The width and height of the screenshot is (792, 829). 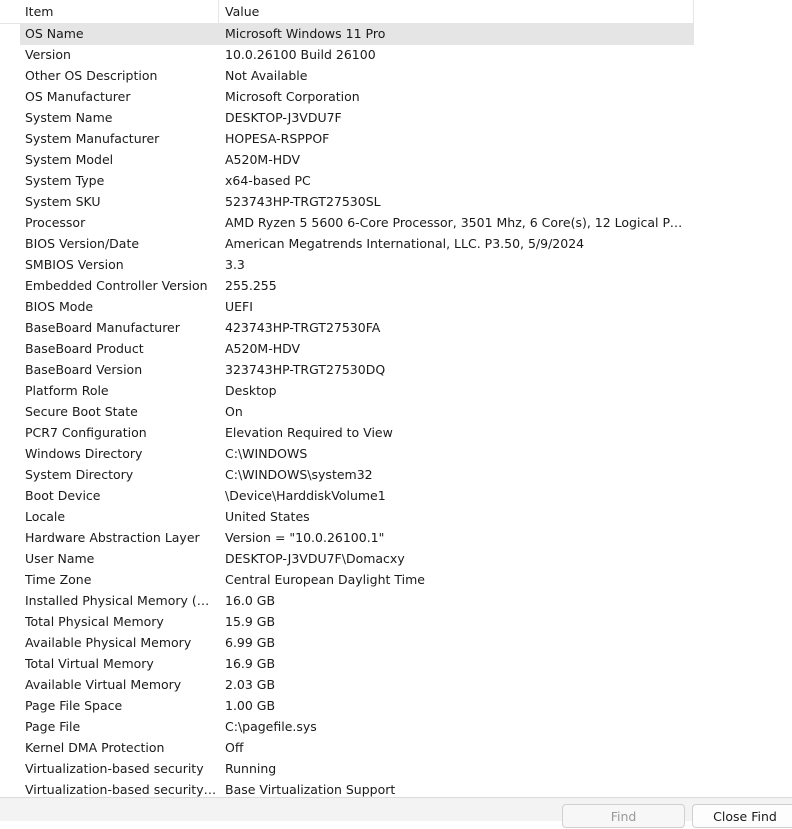 What do you see at coordinates (357, 370) in the screenshot?
I see `table-row: BaseBoard Version 323743HP-TRGT27530DQ` at bounding box center [357, 370].